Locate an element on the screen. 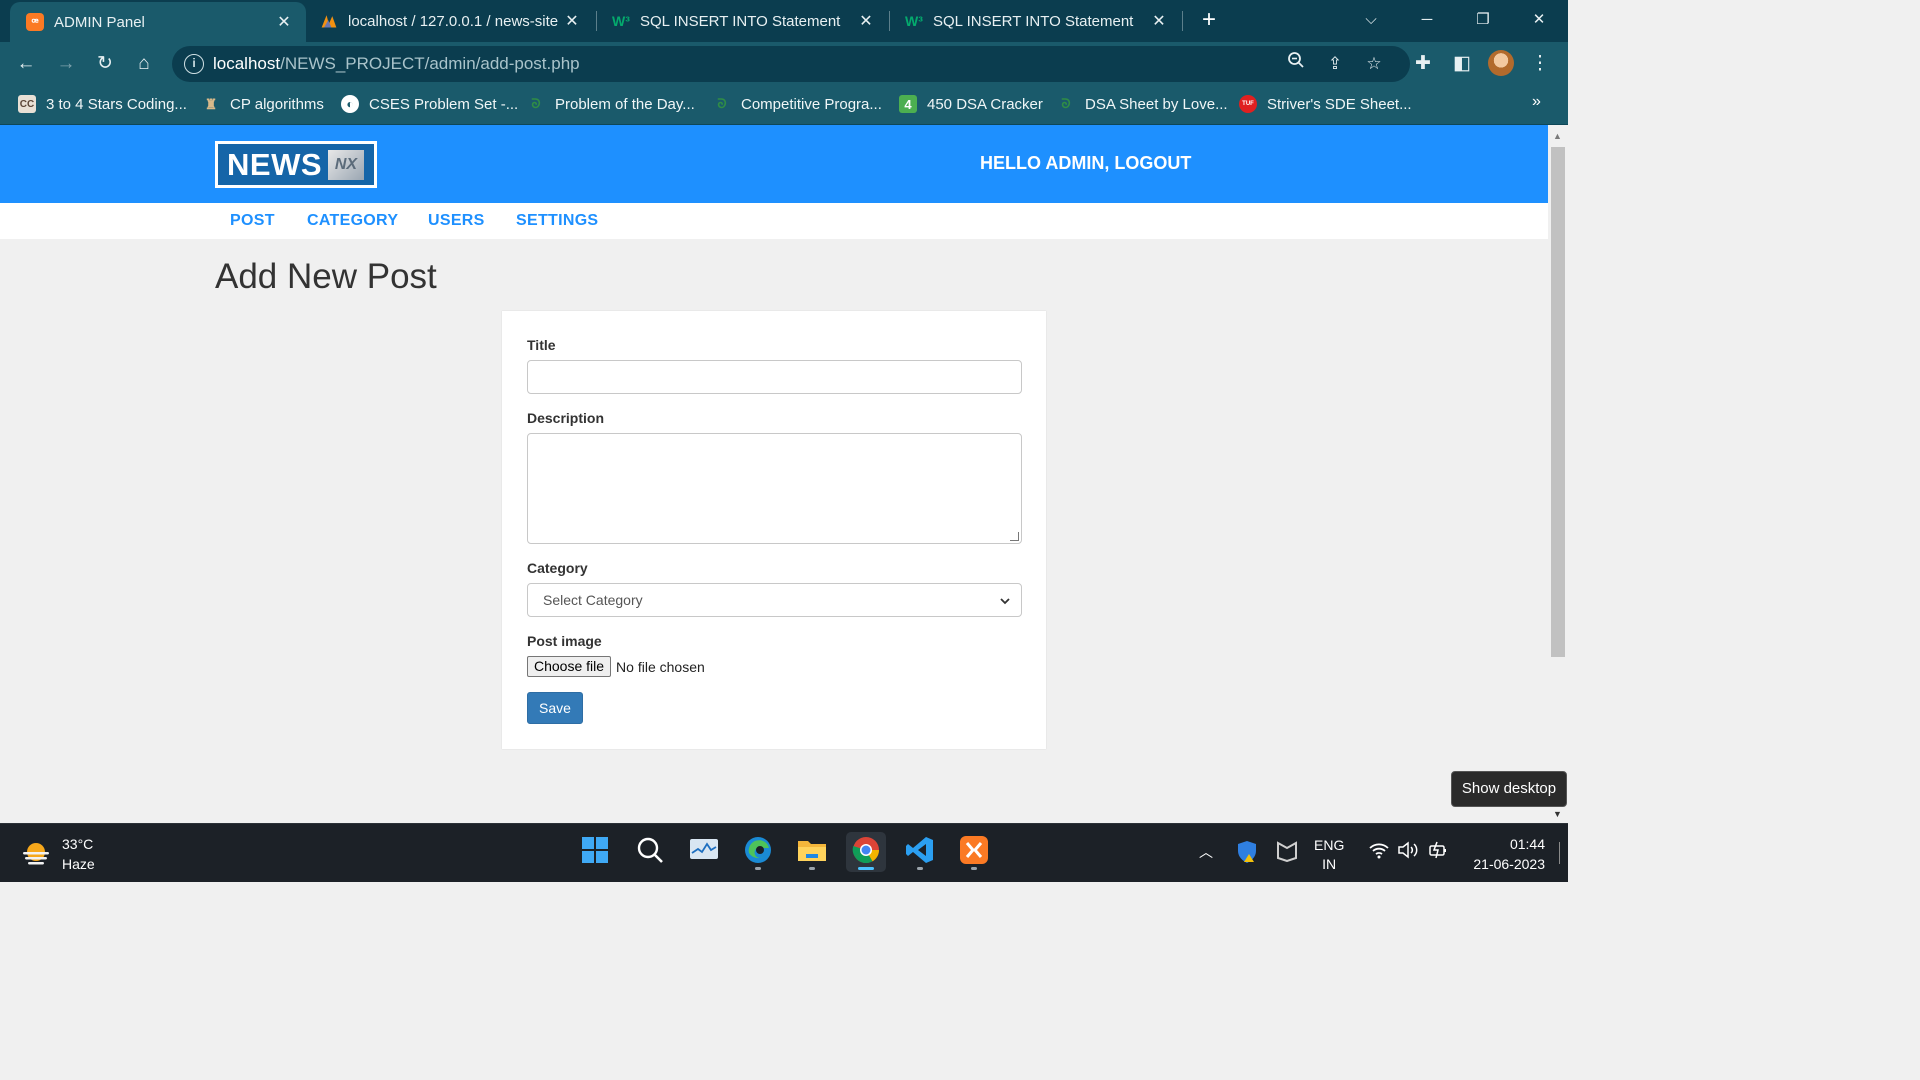  close-window-button: ✕ is located at coordinates (1539, 20).